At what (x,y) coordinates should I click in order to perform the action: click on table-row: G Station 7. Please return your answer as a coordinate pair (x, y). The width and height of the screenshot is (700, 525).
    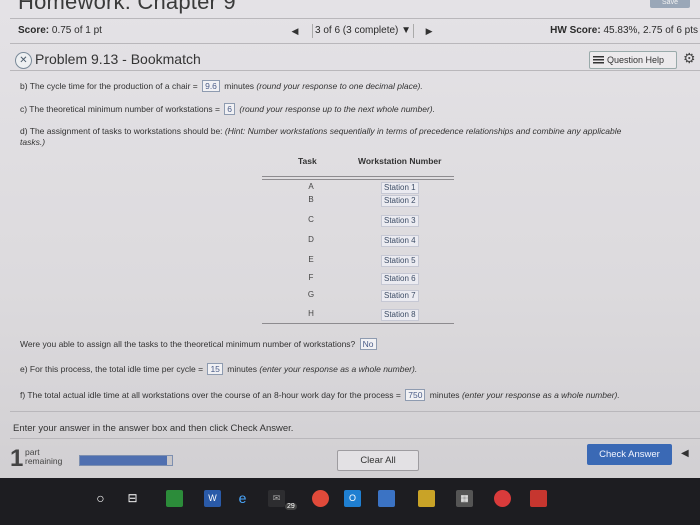
    Looking at the image, I should click on (358, 298).